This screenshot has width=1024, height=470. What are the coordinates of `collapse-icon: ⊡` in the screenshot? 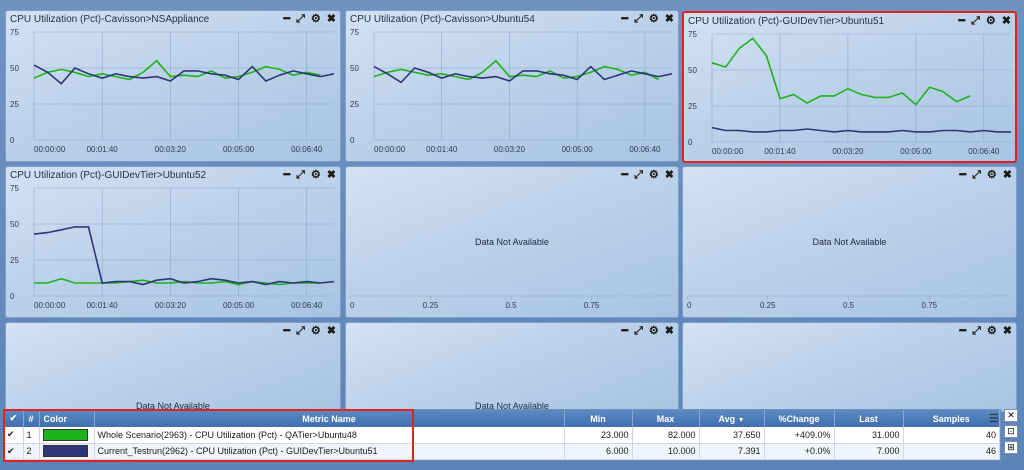 It's located at (1011, 431).